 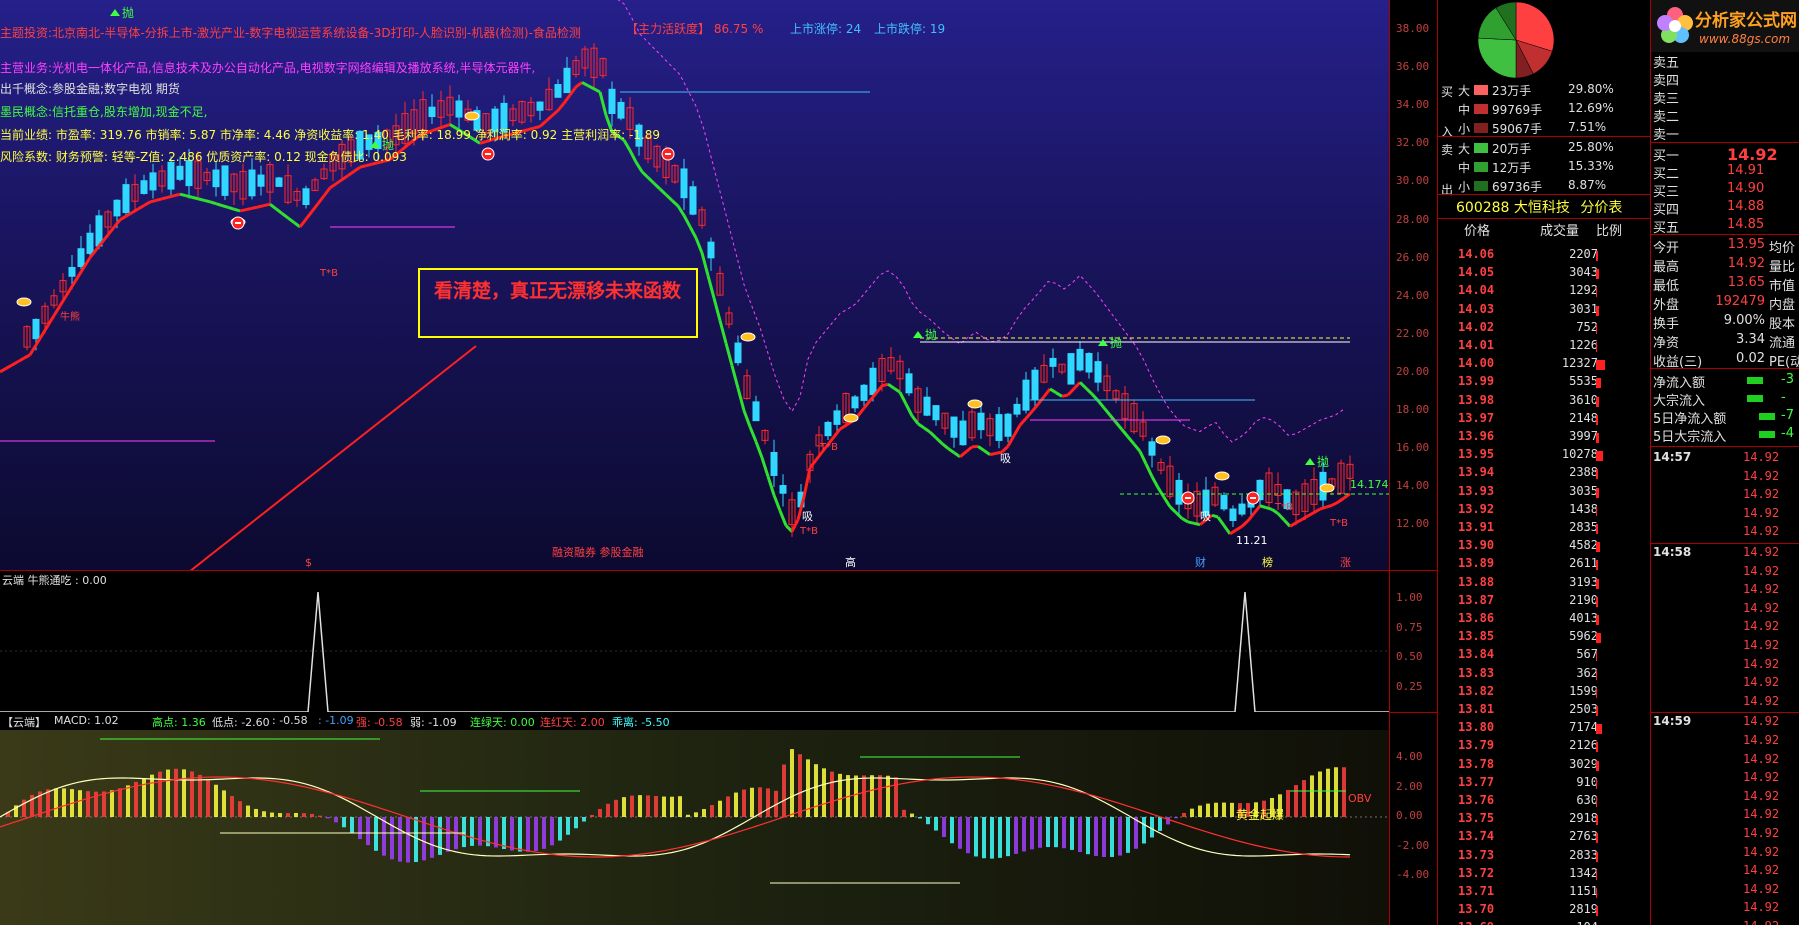 What do you see at coordinates (1544, 857) in the screenshot?
I see `price-row: 13.73 2833` at bounding box center [1544, 857].